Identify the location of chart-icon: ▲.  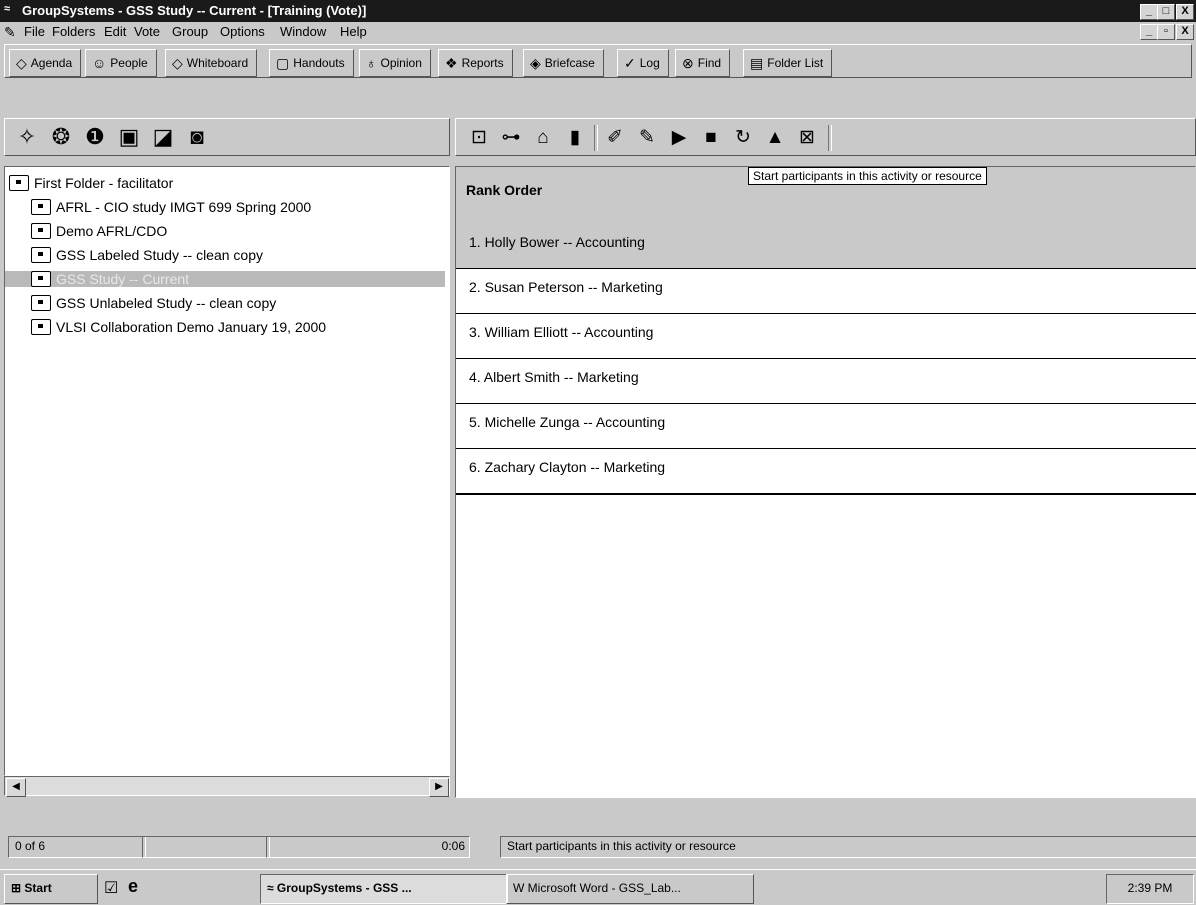
(775, 138).